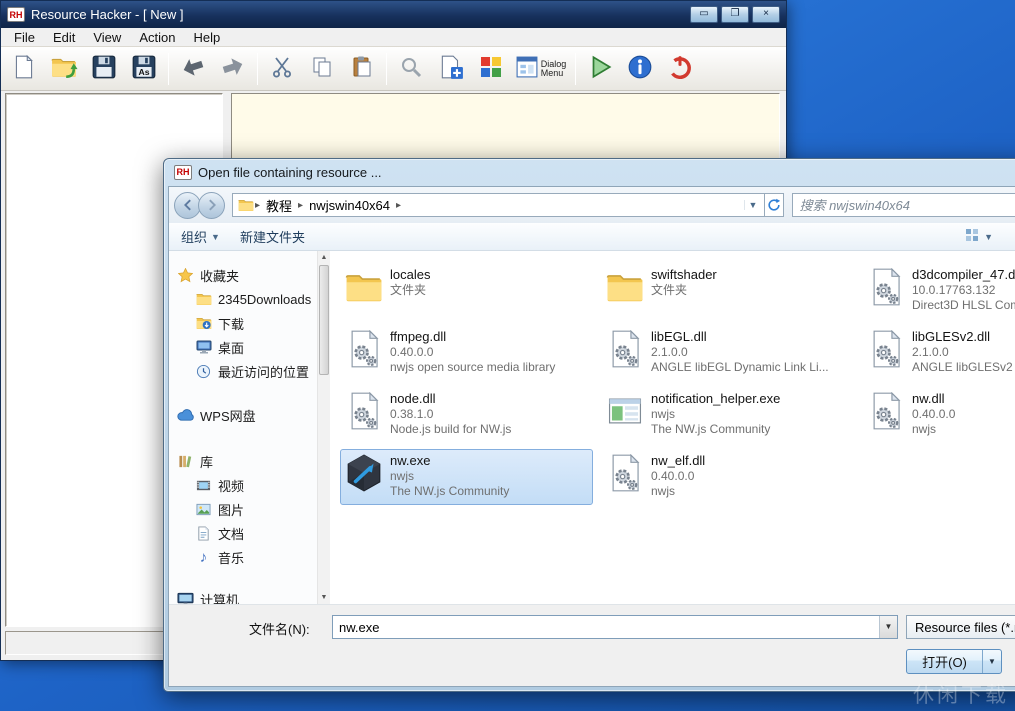  I want to click on add-resource-button, so click(451, 69).